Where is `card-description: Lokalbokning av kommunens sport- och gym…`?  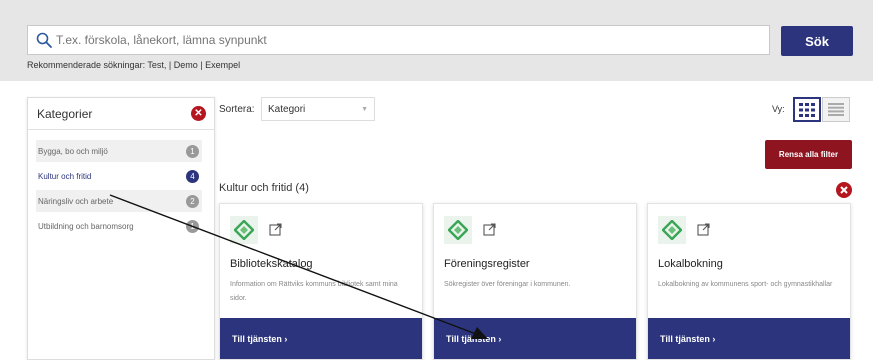
card-description: Lokalbokning av kommunens sport- och gym… is located at coordinates (745, 284).